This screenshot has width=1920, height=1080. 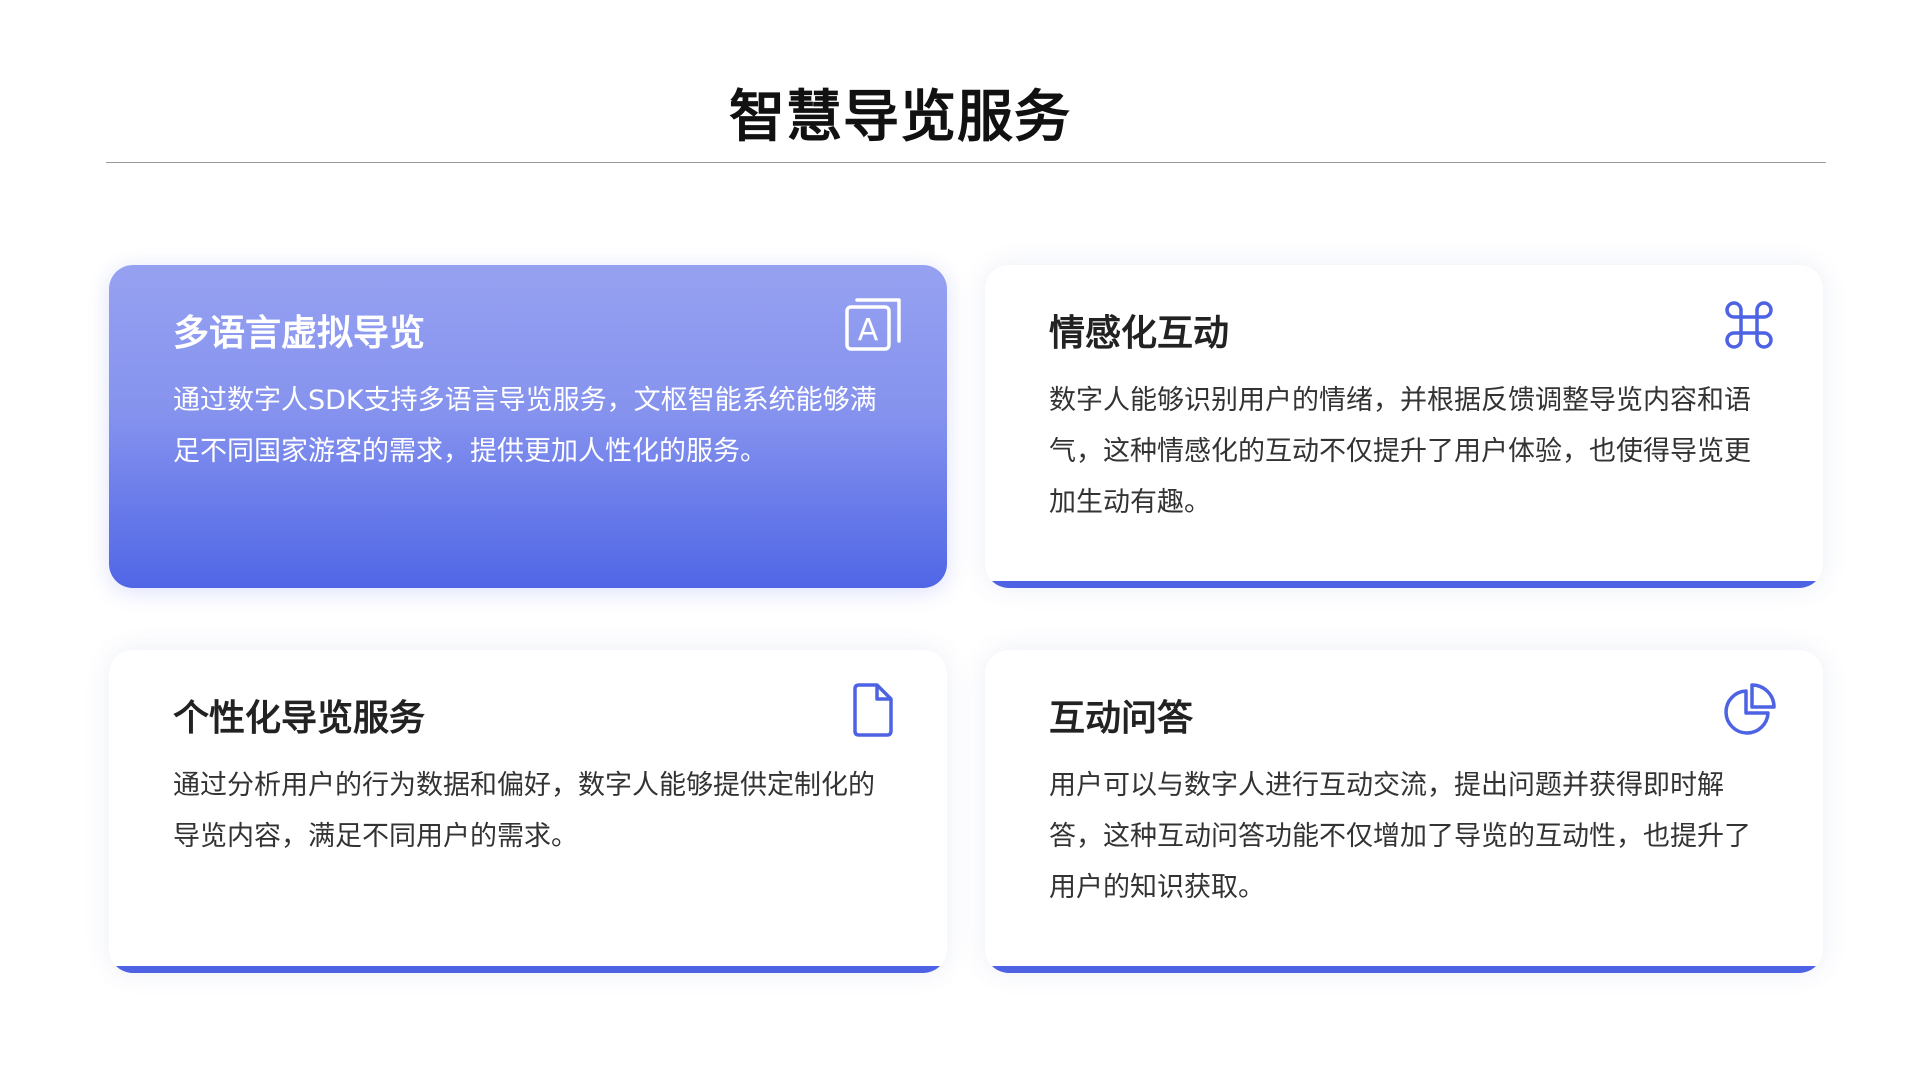 What do you see at coordinates (900, 117) in the screenshot?
I see `page-title: 智慧导览服务` at bounding box center [900, 117].